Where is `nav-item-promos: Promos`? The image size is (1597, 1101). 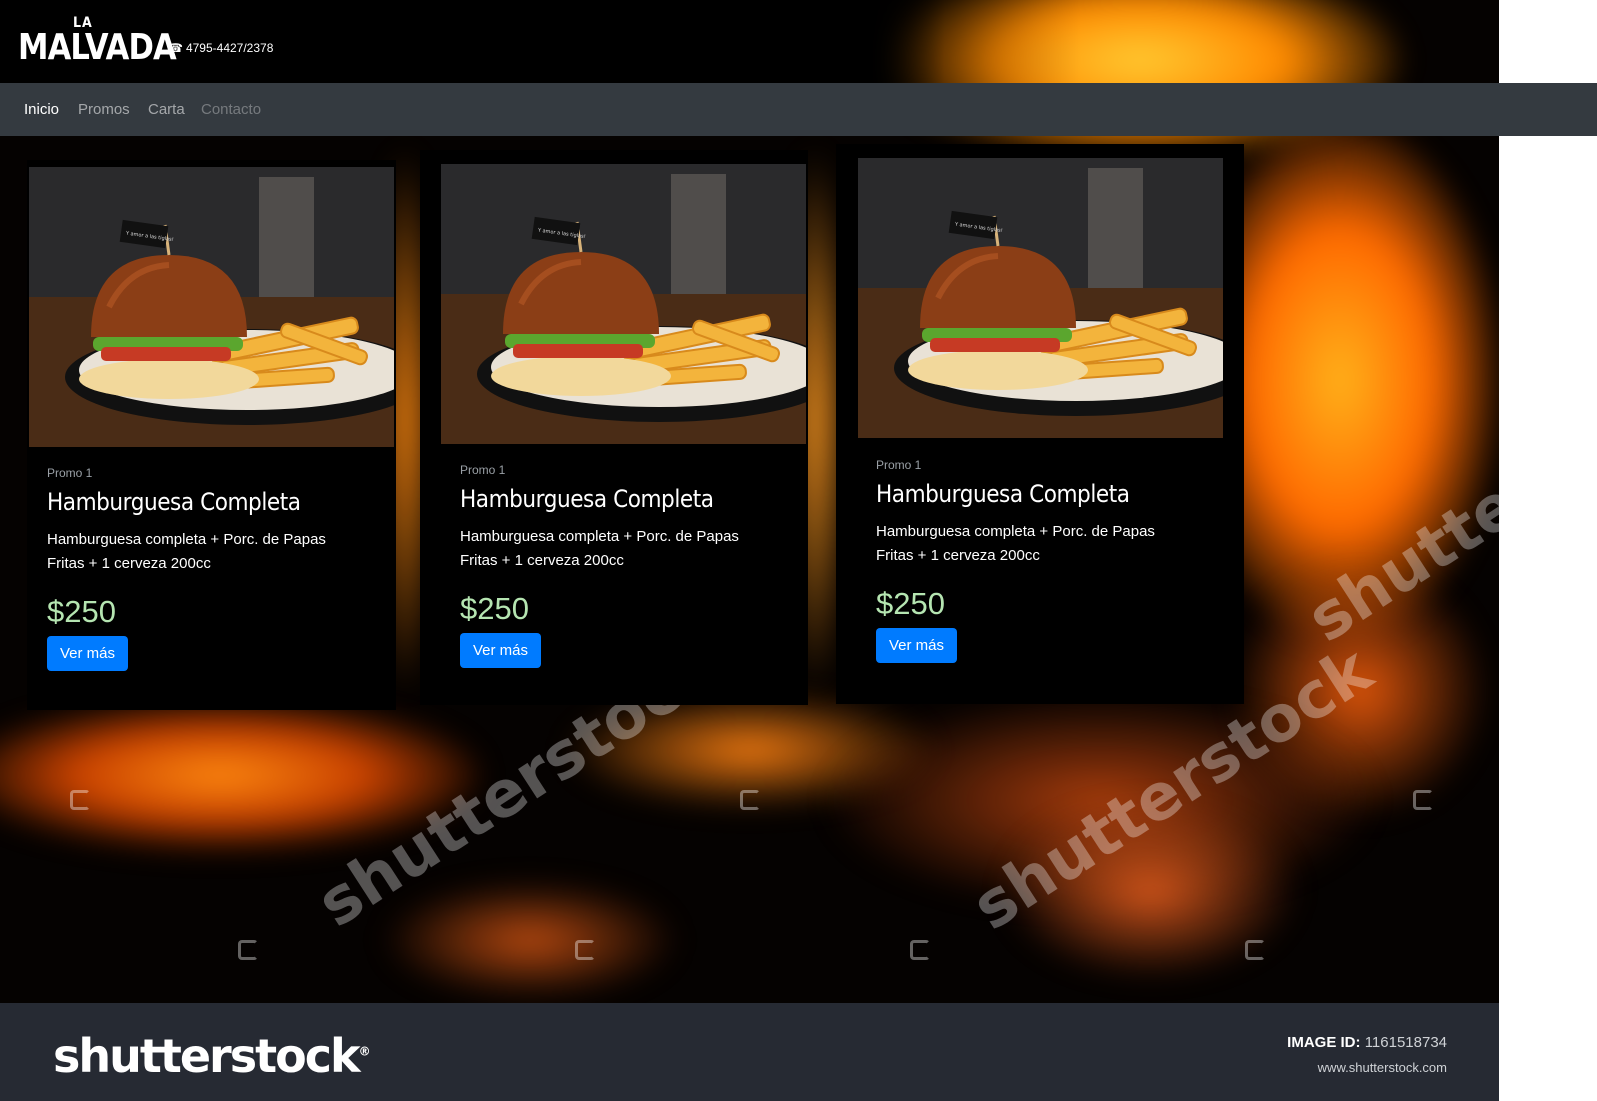
nav-item-promos: Promos is located at coordinates (104, 109).